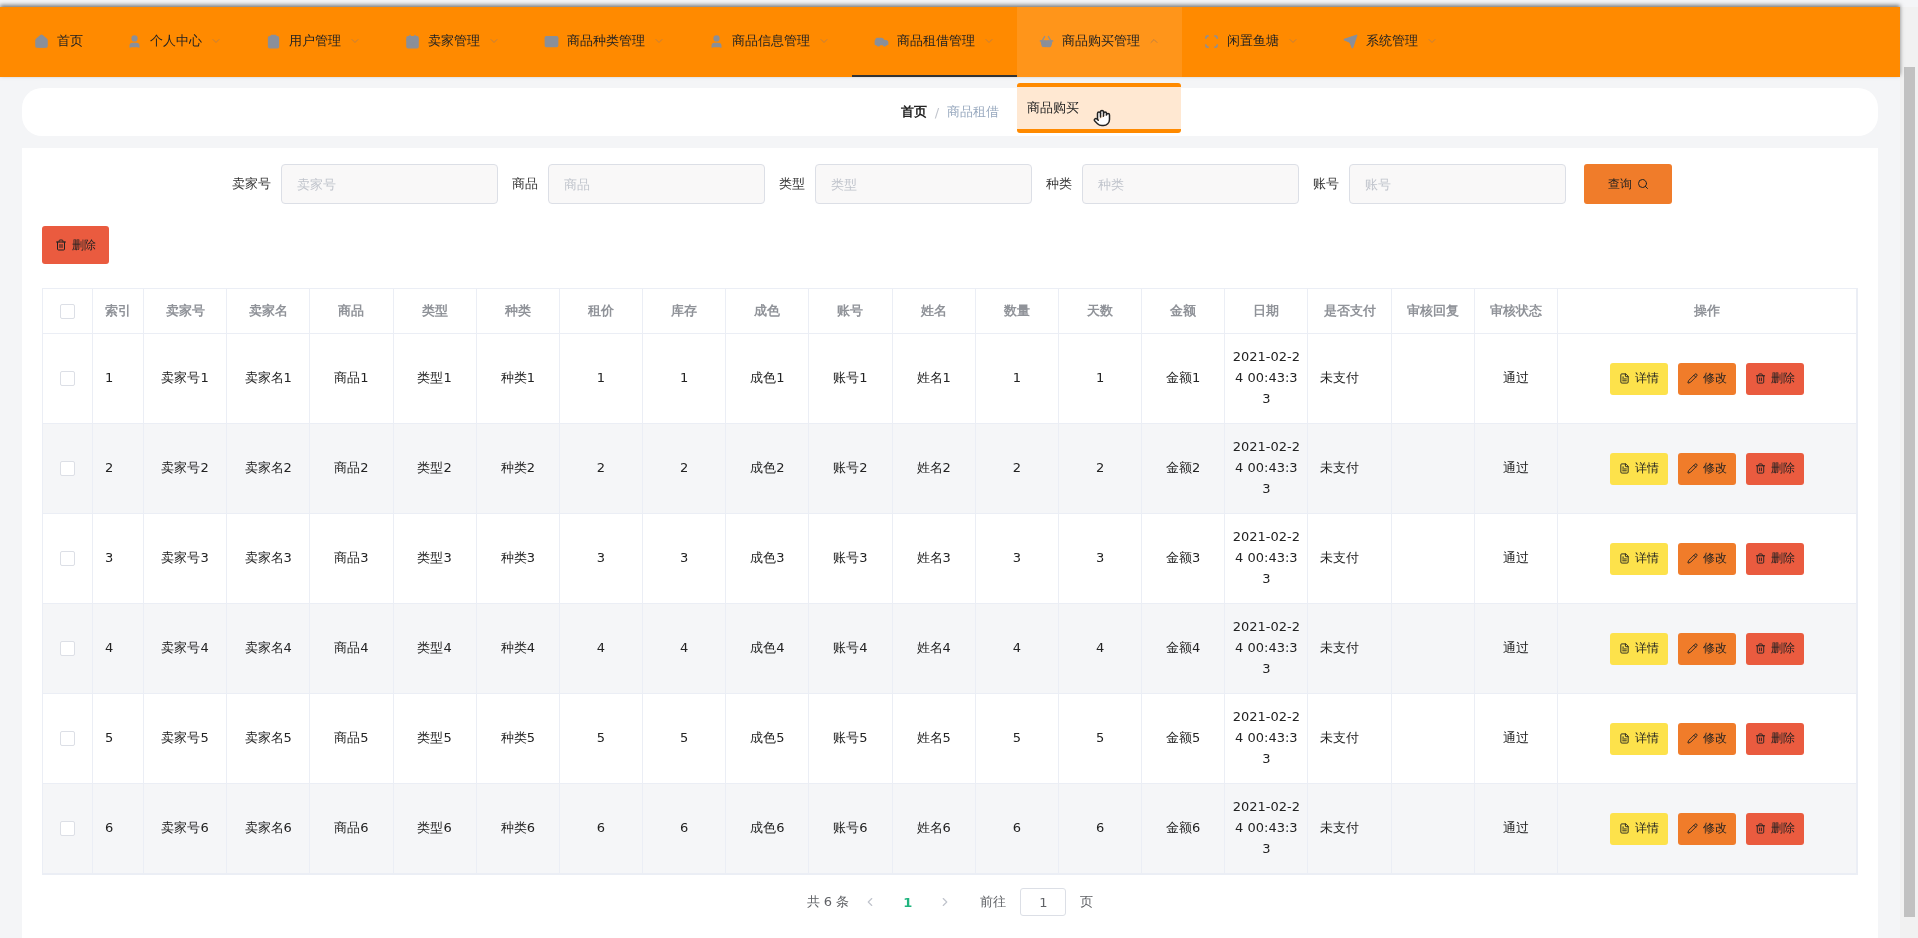  What do you see at coordinates (435, 379) in the screenshot?
I see `table-cell: 类型1` at bounding box center [435, 379].